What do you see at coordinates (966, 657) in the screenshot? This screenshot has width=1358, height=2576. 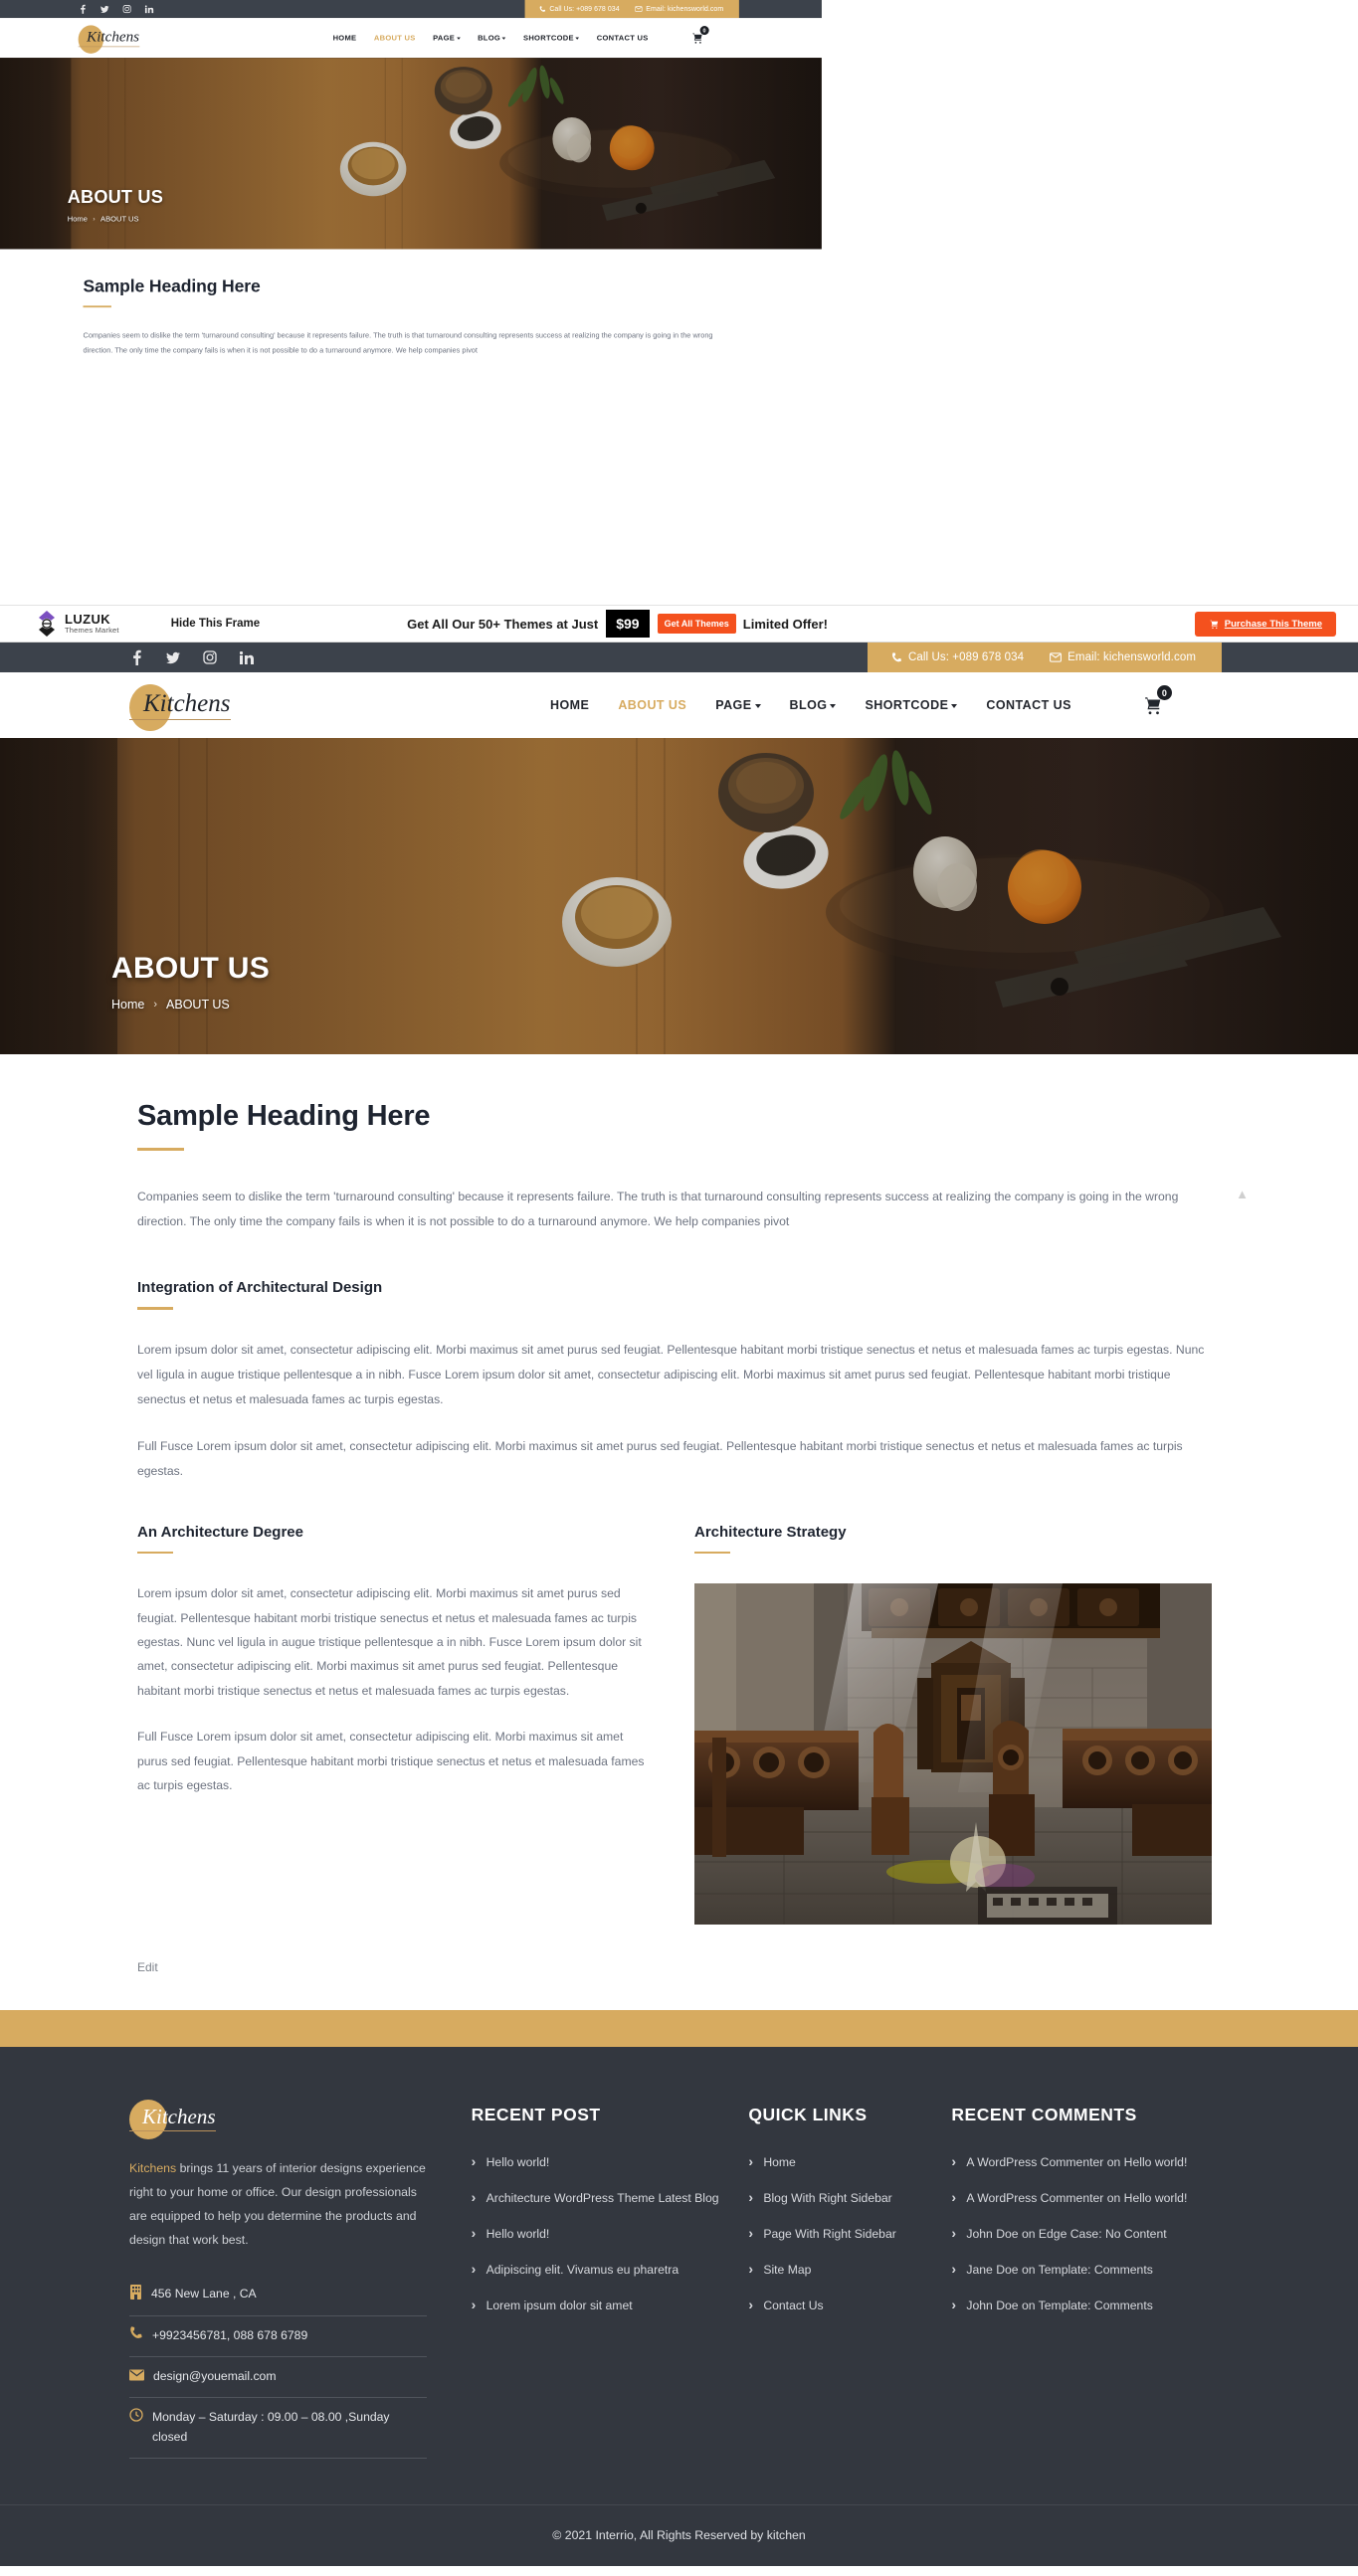 I see `phone-label: Call Us: +089 678 034` at bounding box center [966, 657].